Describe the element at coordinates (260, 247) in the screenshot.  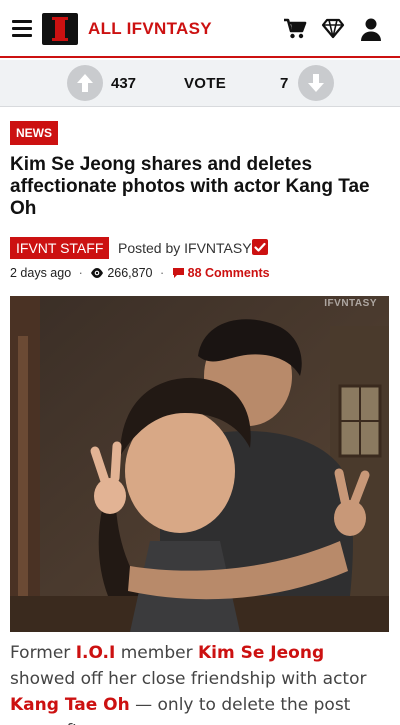
I see `verified-check-icon` at that location.